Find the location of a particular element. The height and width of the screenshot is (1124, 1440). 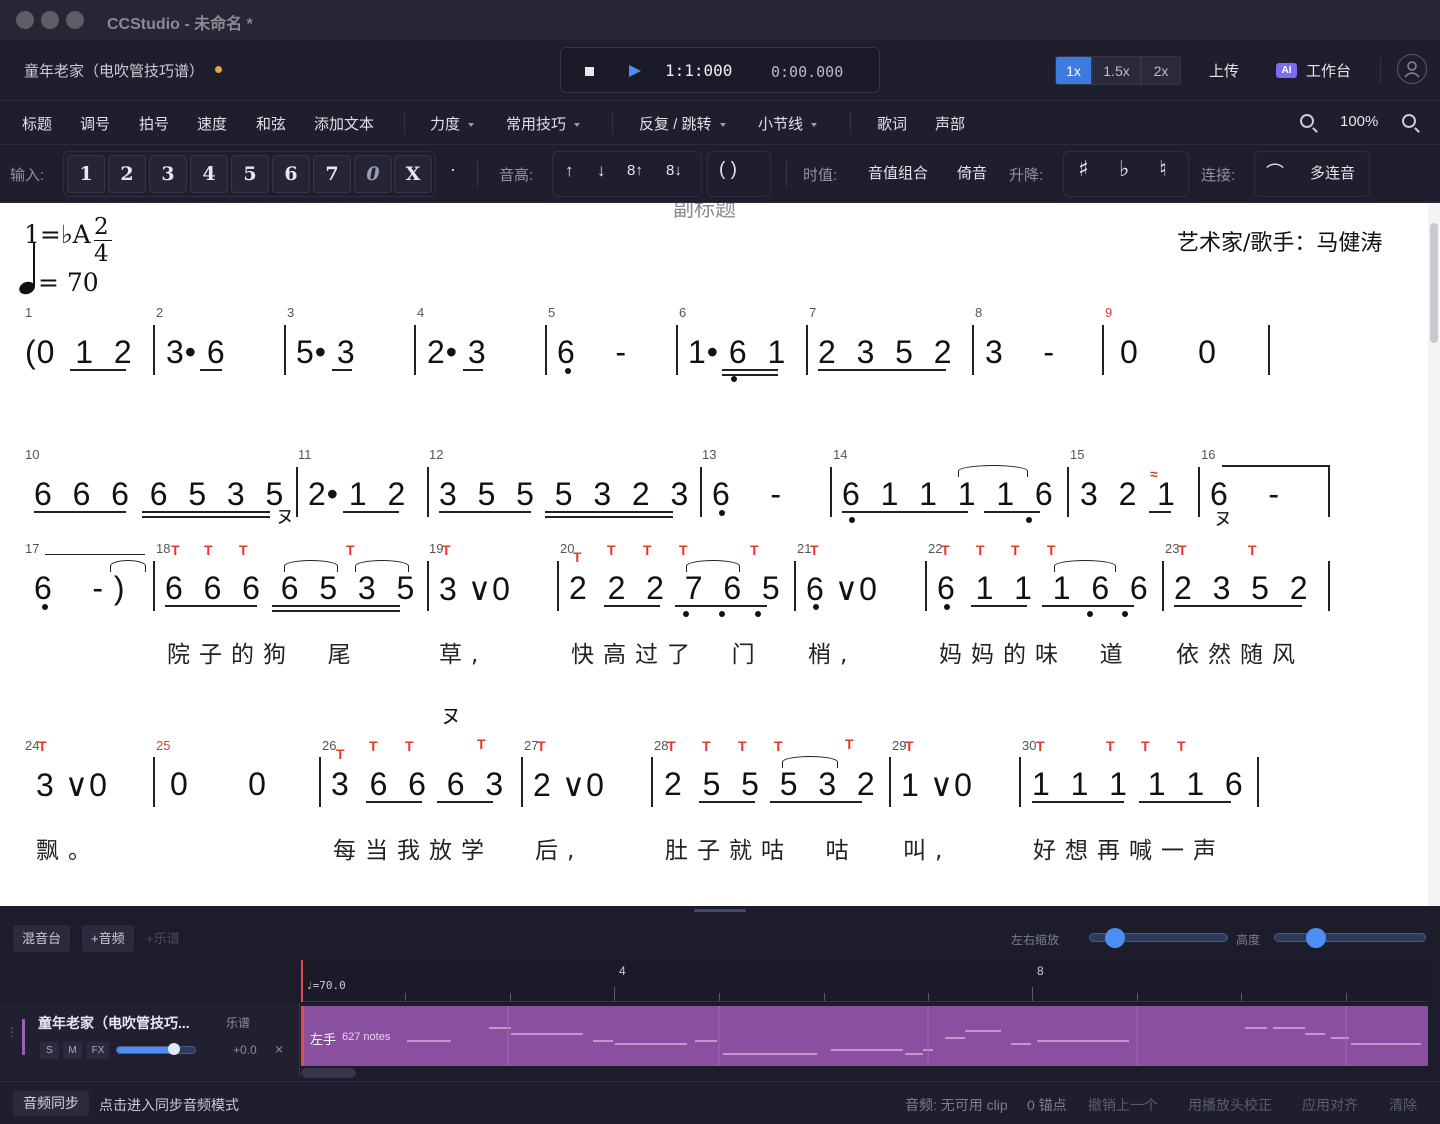

measure-6: 1• 6 1 is located at coordinates (737, 352).